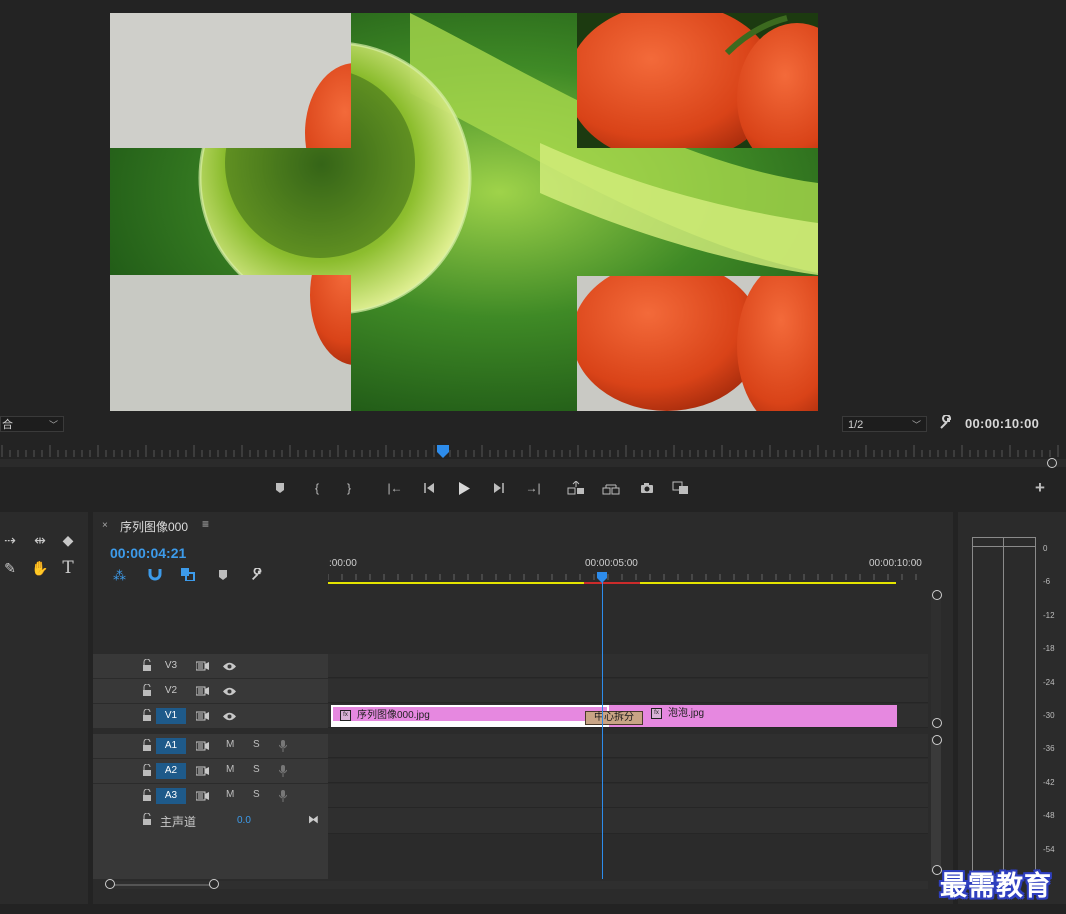  What do you see at coordinates (470, 716) in the screenshot?
I see `clip-sequence-image: fx 序列图像000.jpg` at bounding box center [470, 716].